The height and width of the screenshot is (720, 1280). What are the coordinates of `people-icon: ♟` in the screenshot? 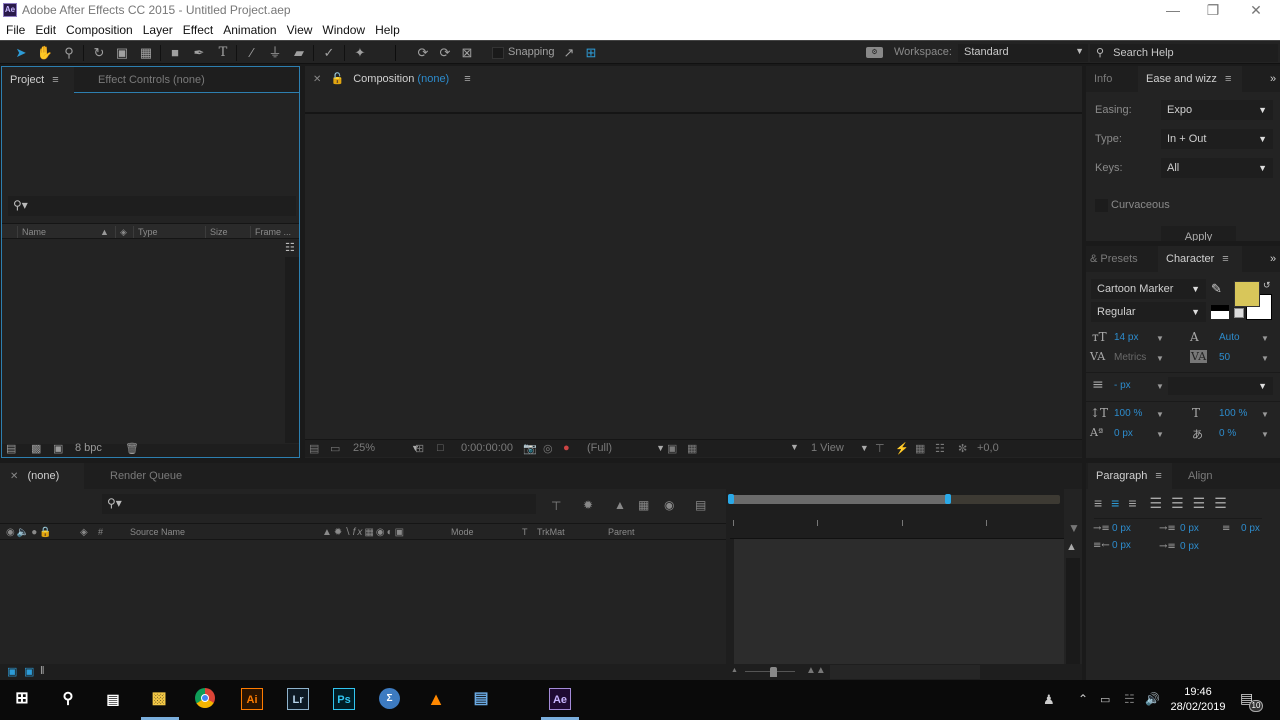 It's located at (1049, 700).